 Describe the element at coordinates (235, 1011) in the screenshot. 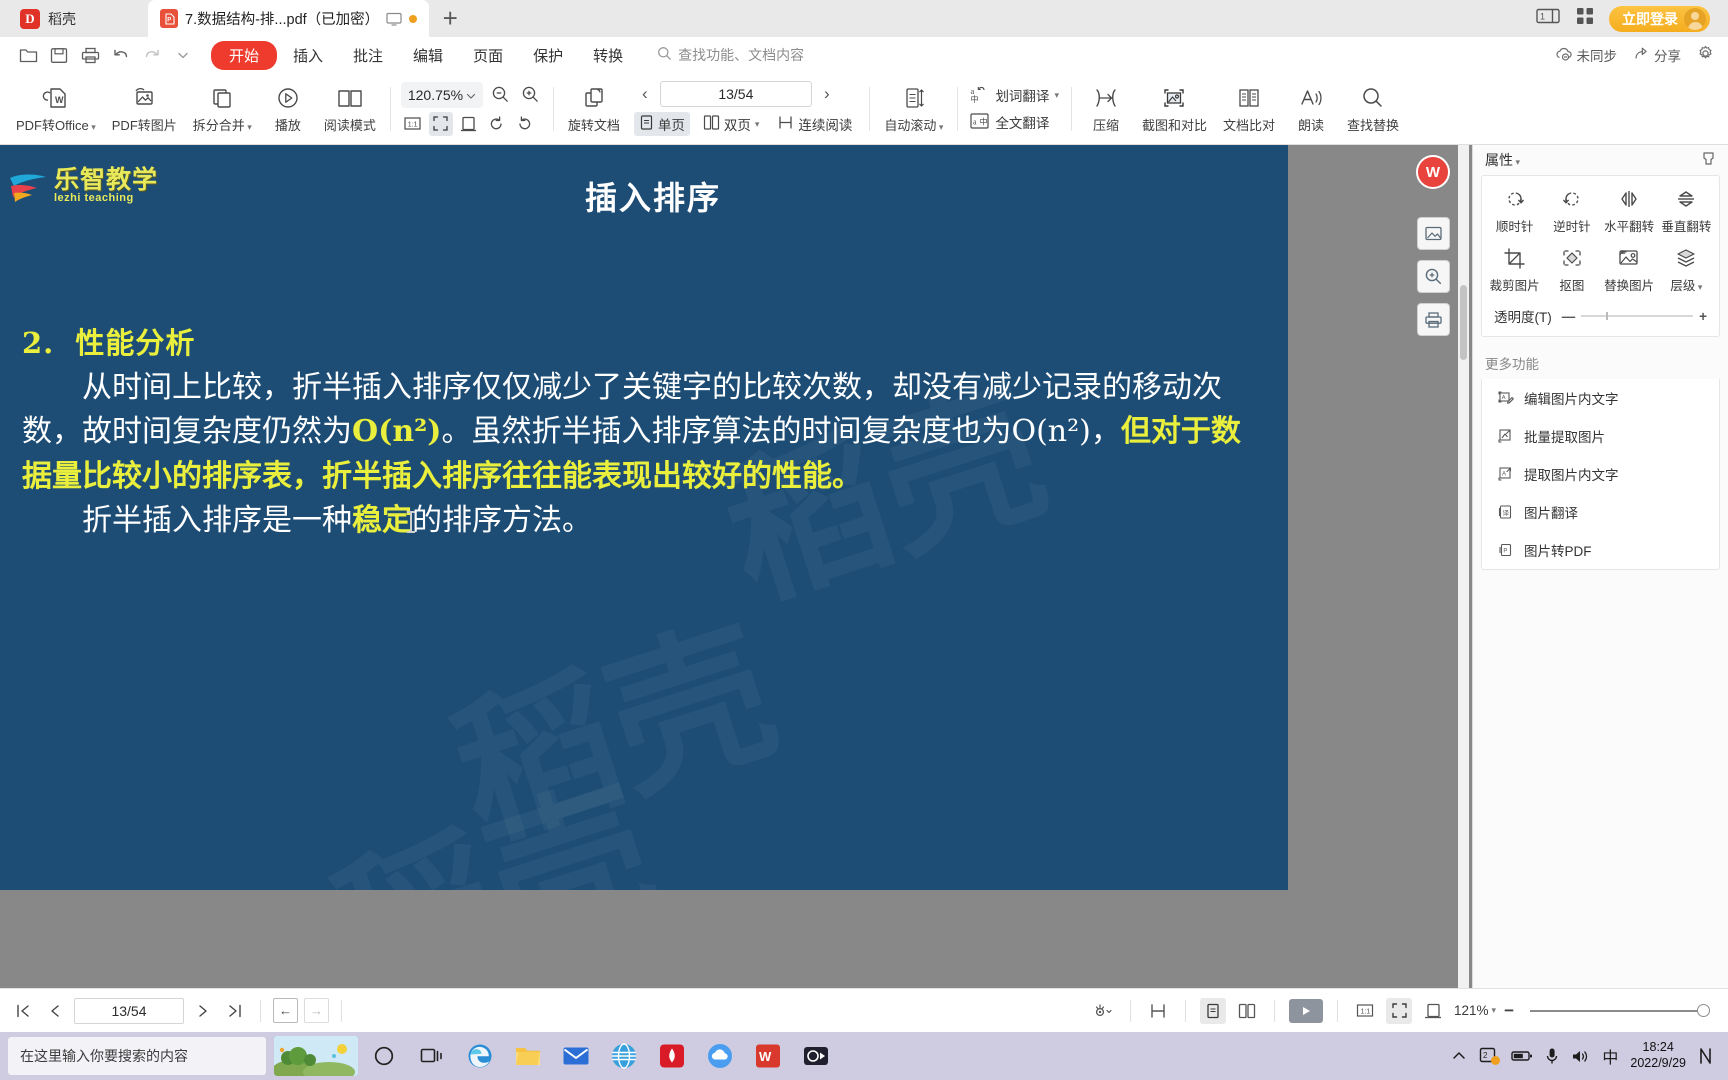

I see `last-page-icon` at that location.